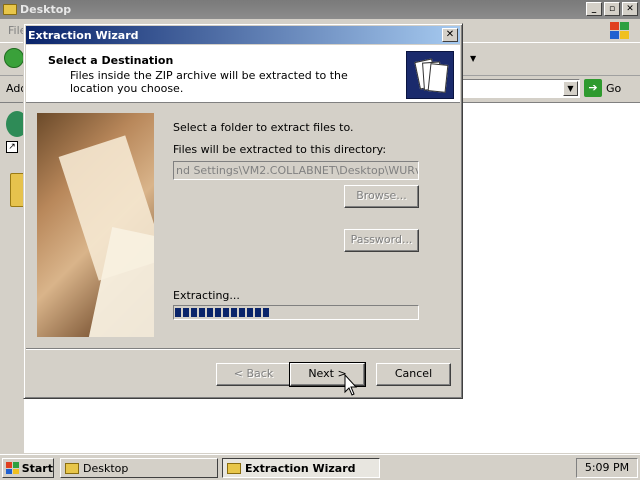 This screenshot has width=640, height=480. Describe the element at coordinates (106, 468) in the screenshot. I see `taskbar-item-label: Desktop` at that location.